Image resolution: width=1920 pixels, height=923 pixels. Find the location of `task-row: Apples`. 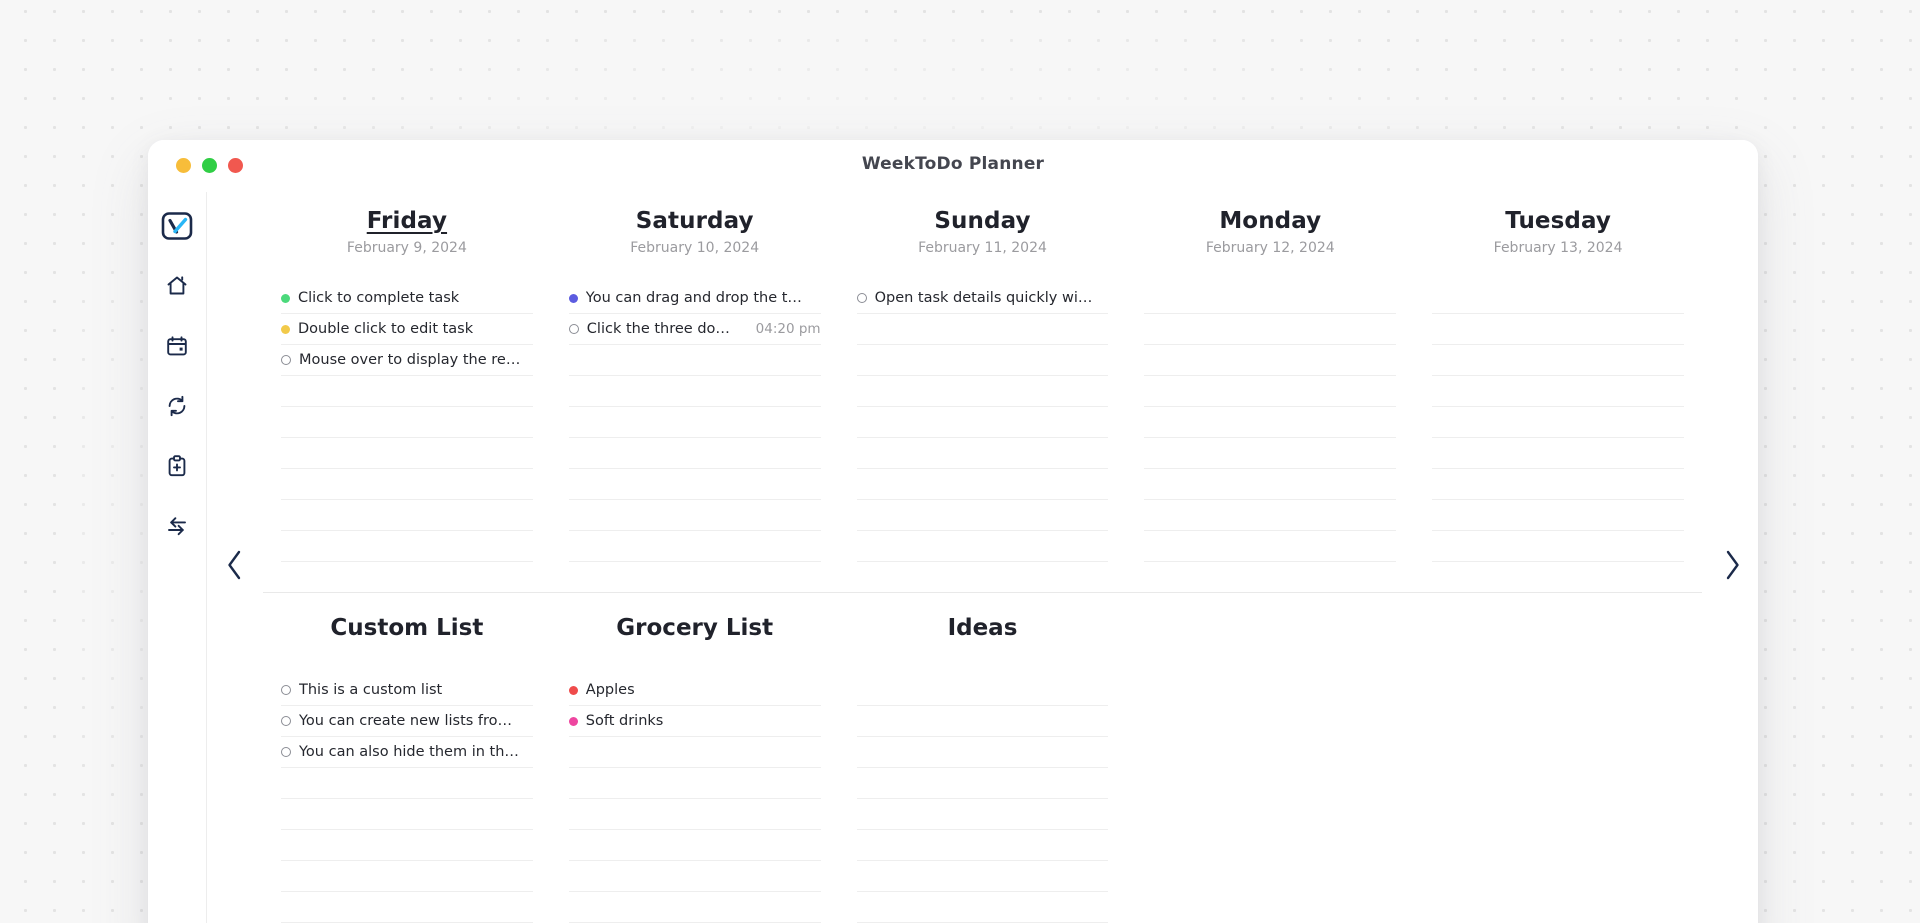

task-row: Apples is located at coordinates (694, 690).